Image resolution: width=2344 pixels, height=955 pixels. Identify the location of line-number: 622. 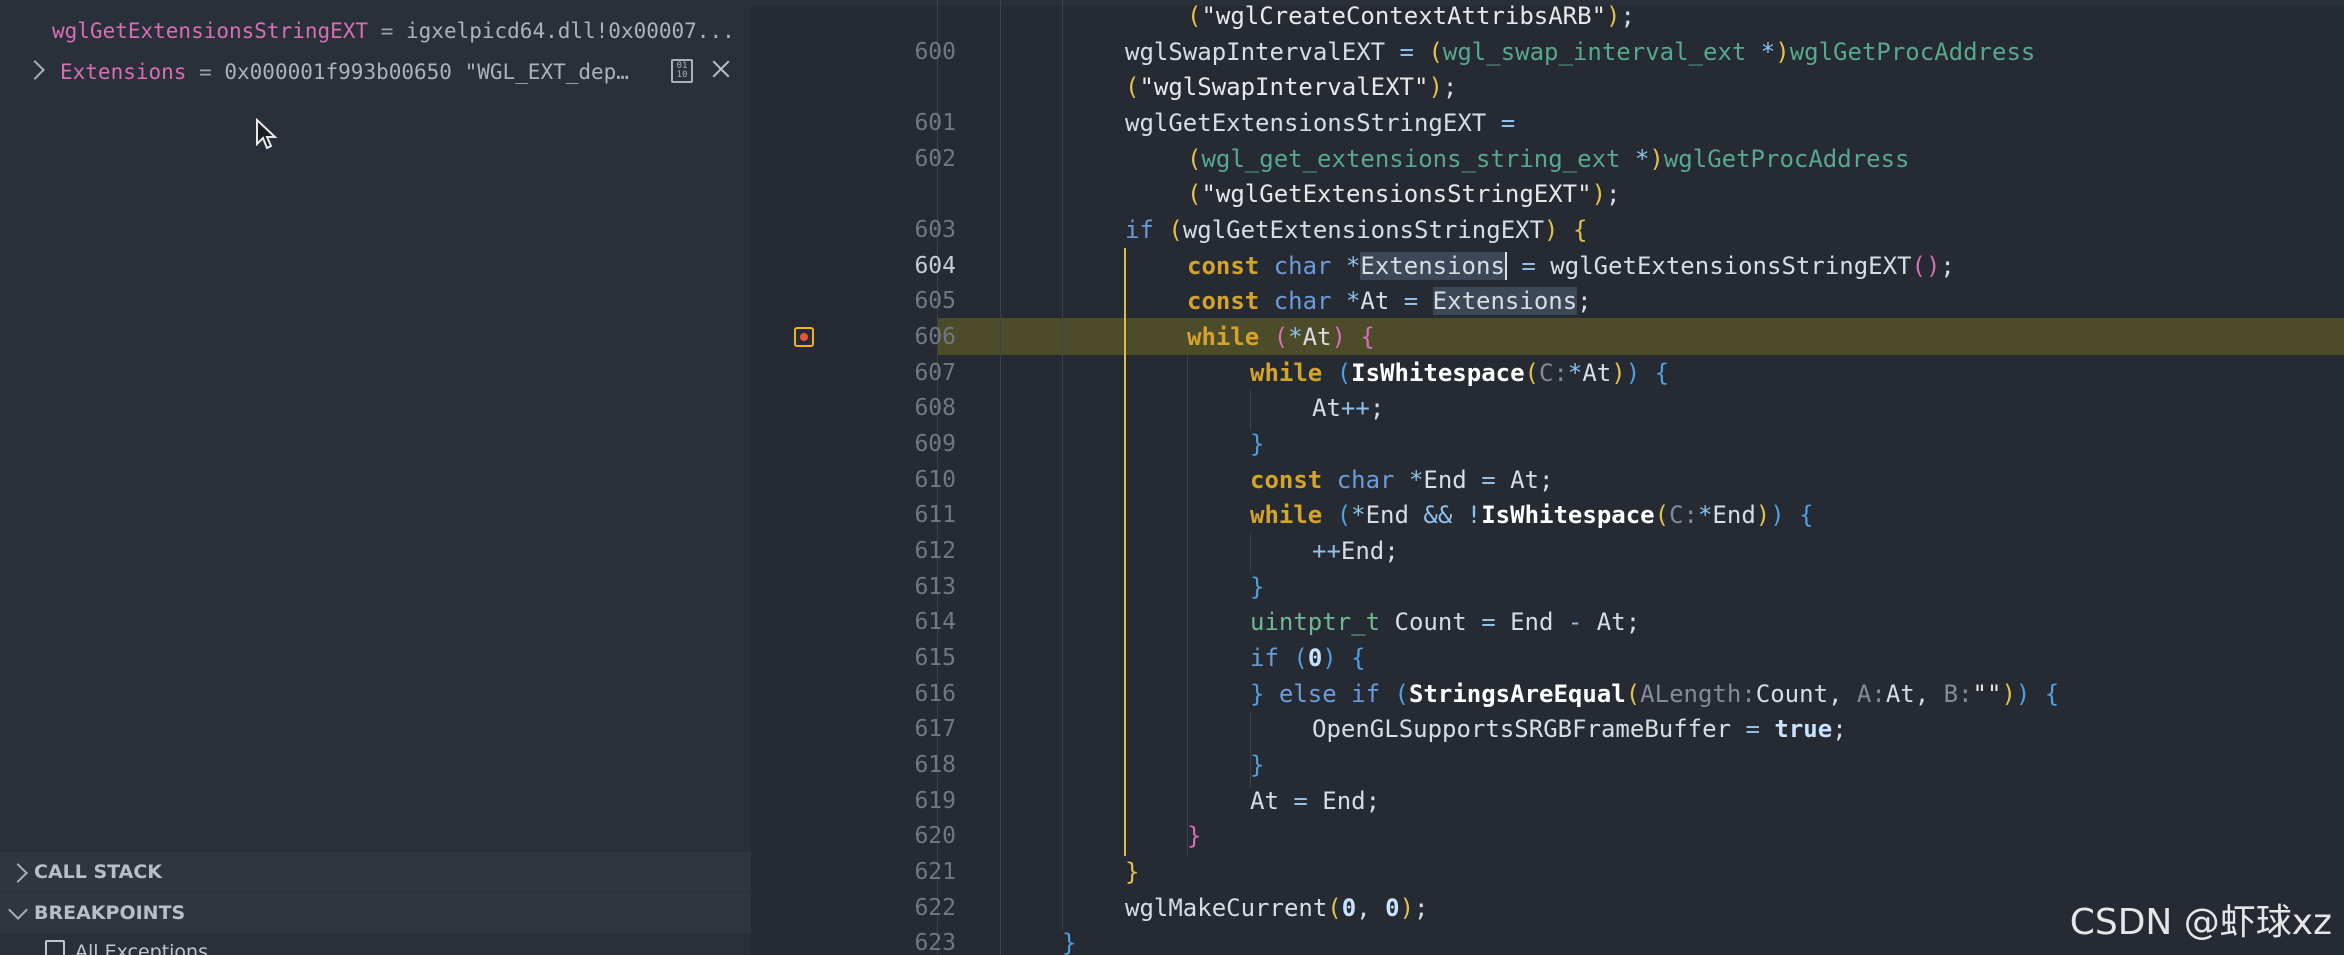
(935, 908).